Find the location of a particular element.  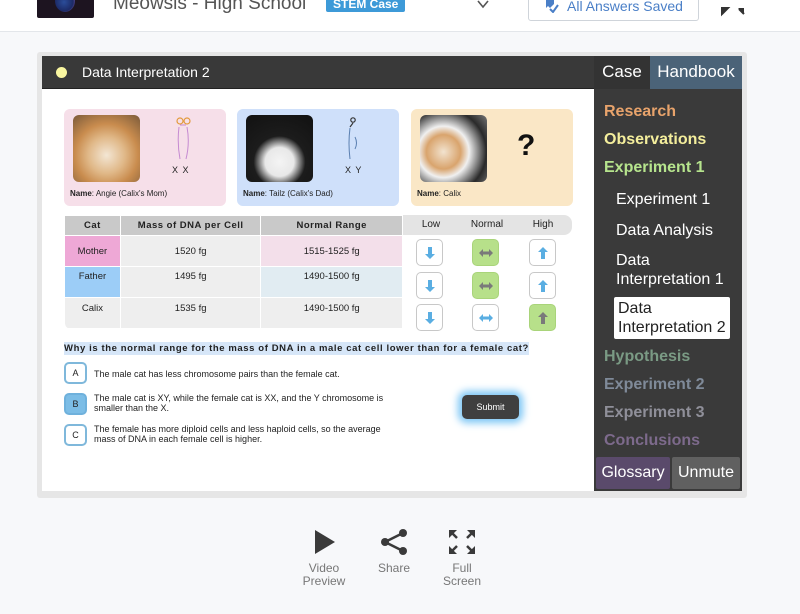

xy-chromosome-icon is located at coordinates (352, 138).